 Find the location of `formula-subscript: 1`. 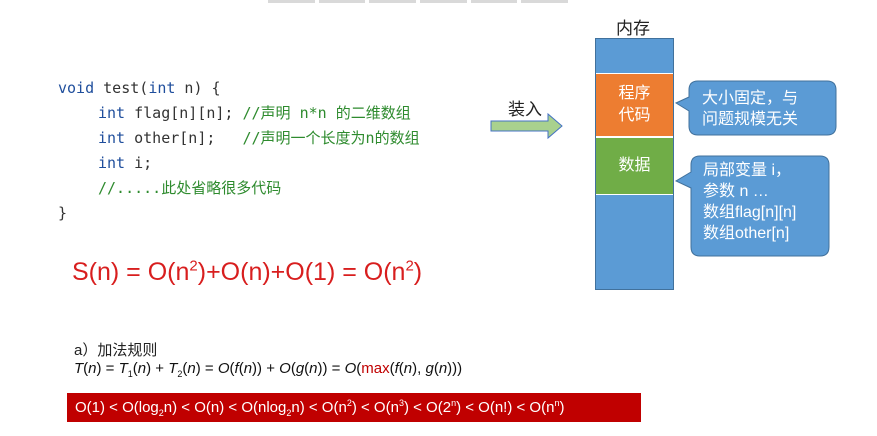

formula-subscript: 1 is located at coordinates (130, 374).